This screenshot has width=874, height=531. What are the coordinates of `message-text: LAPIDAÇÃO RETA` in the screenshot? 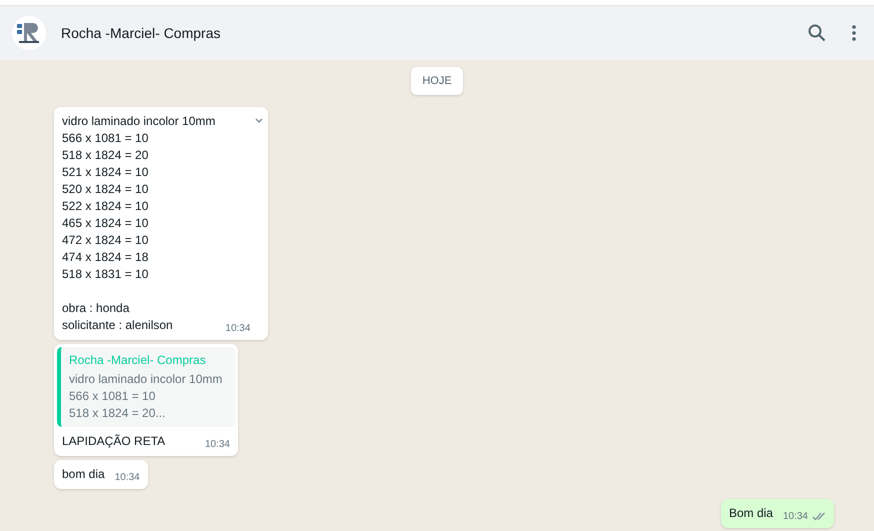 It's located at (114, 441).